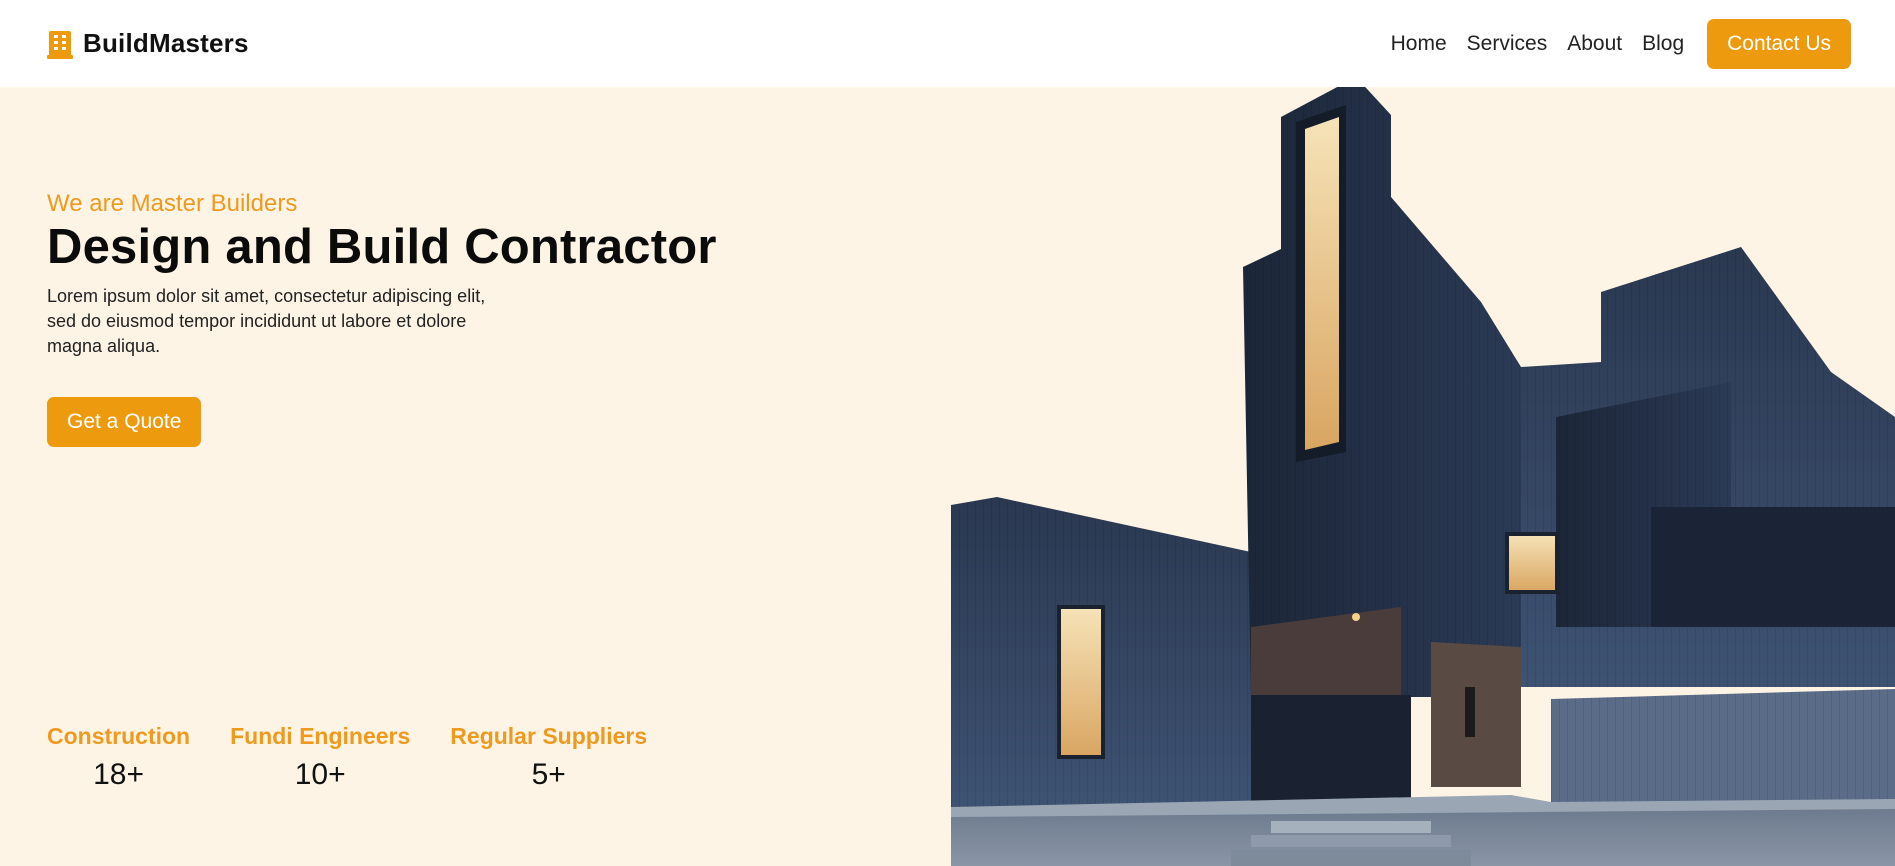 This screenshot has width=1895, height=866. What do you see at coordinates (1594, 44) in the screenshot?
I see `nav-about-link: About` at bounding box center [1594, 44].